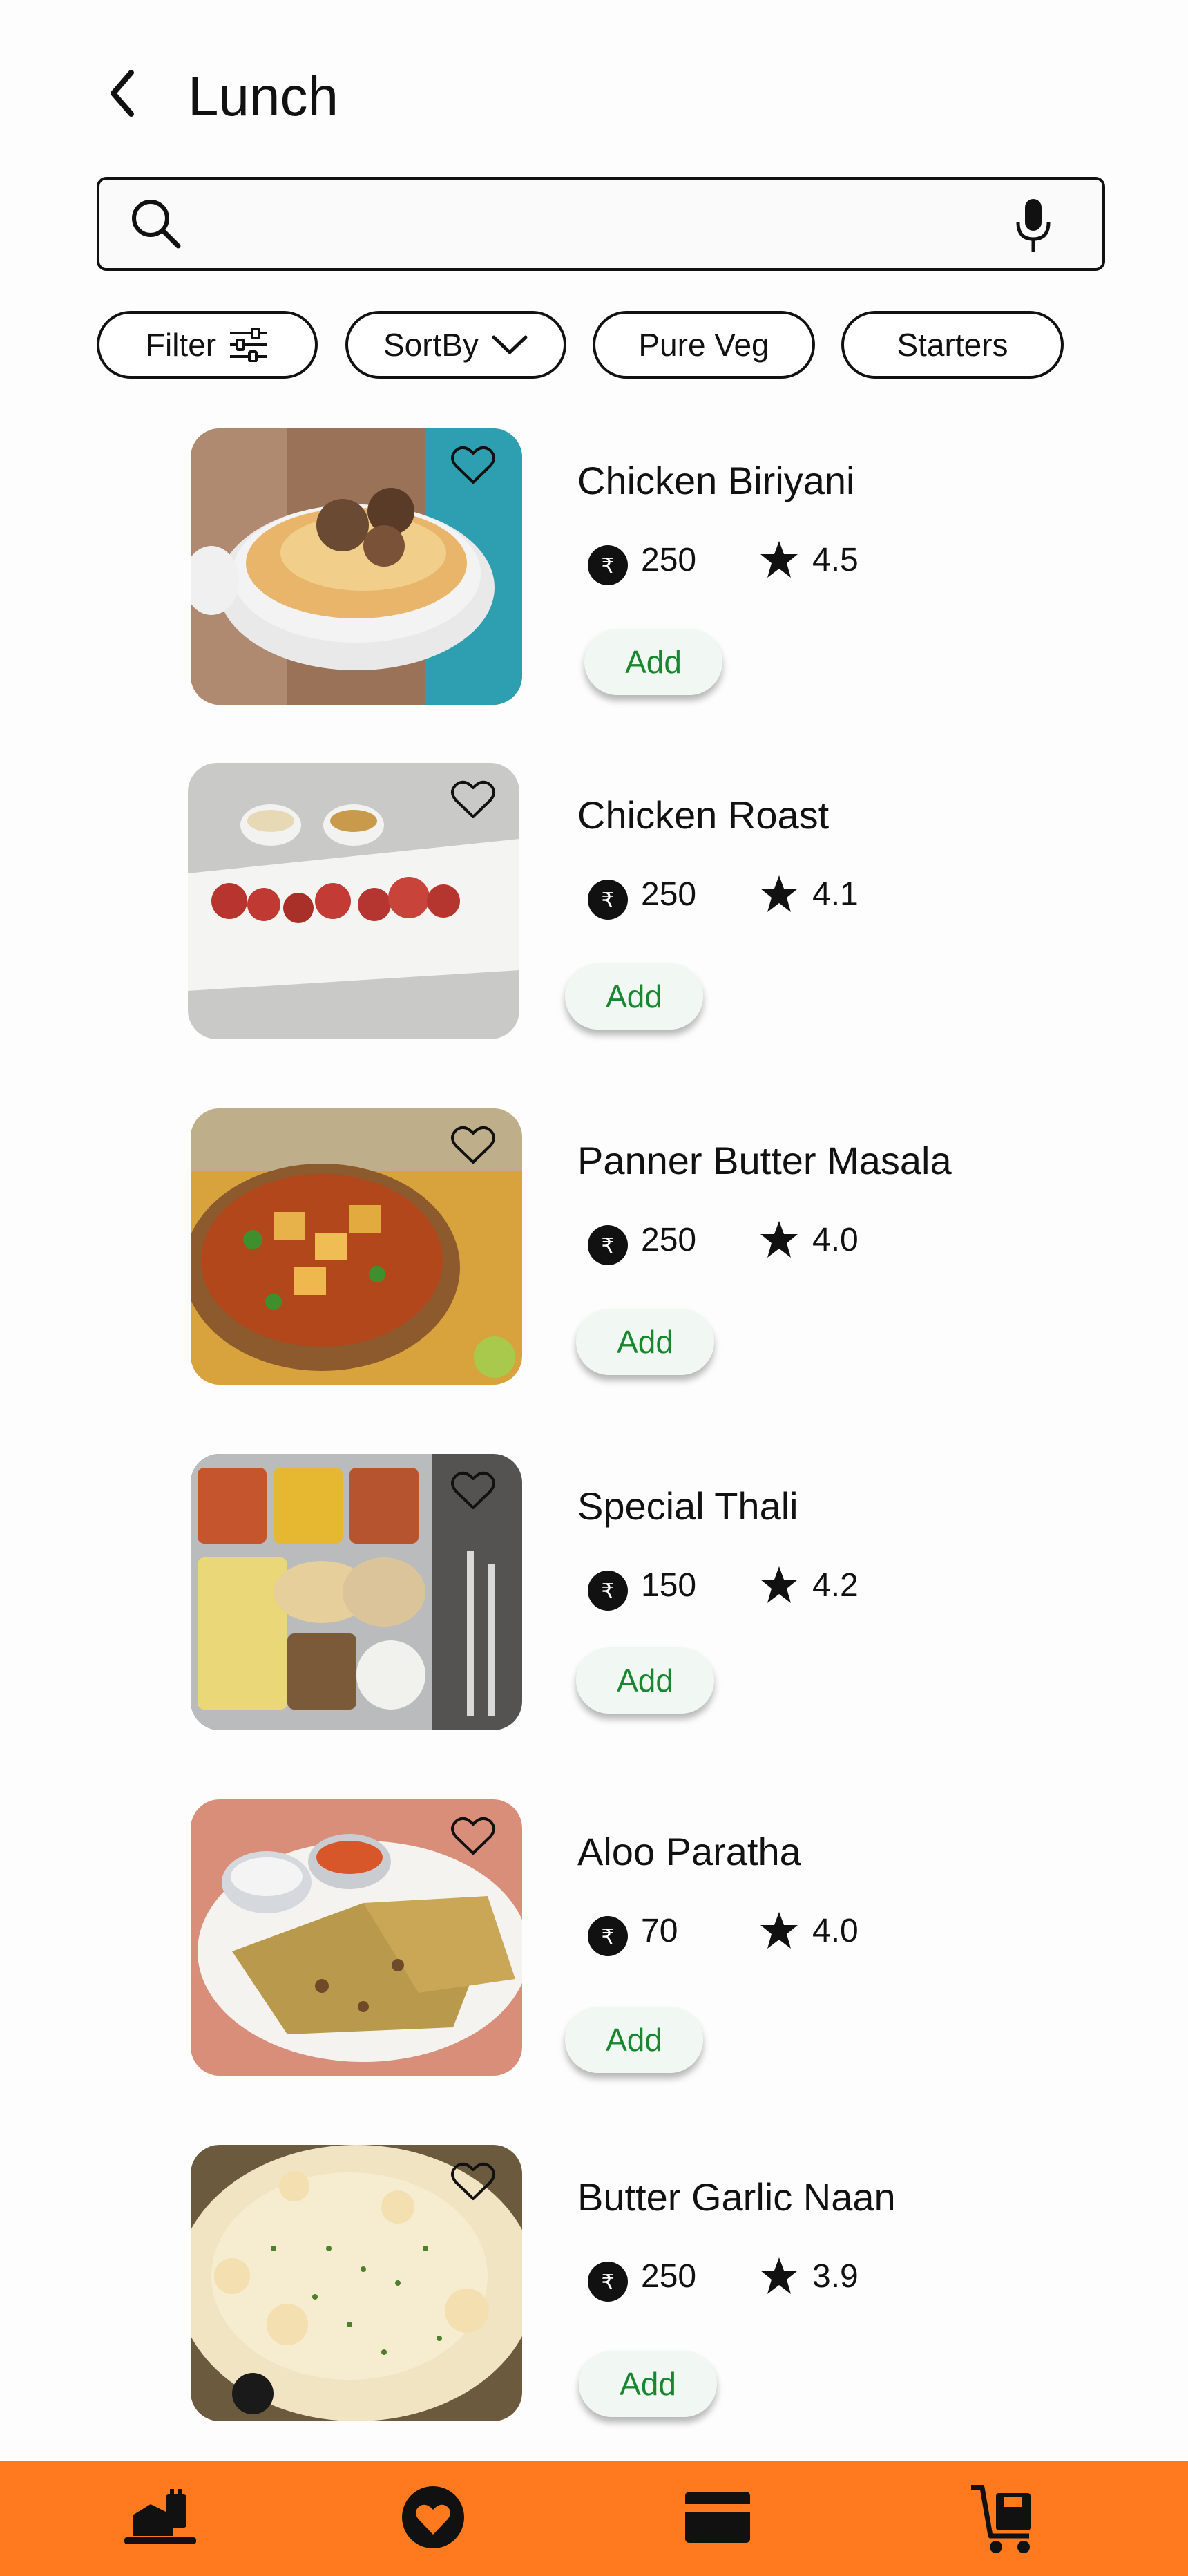  What do you see at coordinates (835, 1585) in the screenshot?
I see `item-rating: 4.2` at bounding box center [835, 1585].